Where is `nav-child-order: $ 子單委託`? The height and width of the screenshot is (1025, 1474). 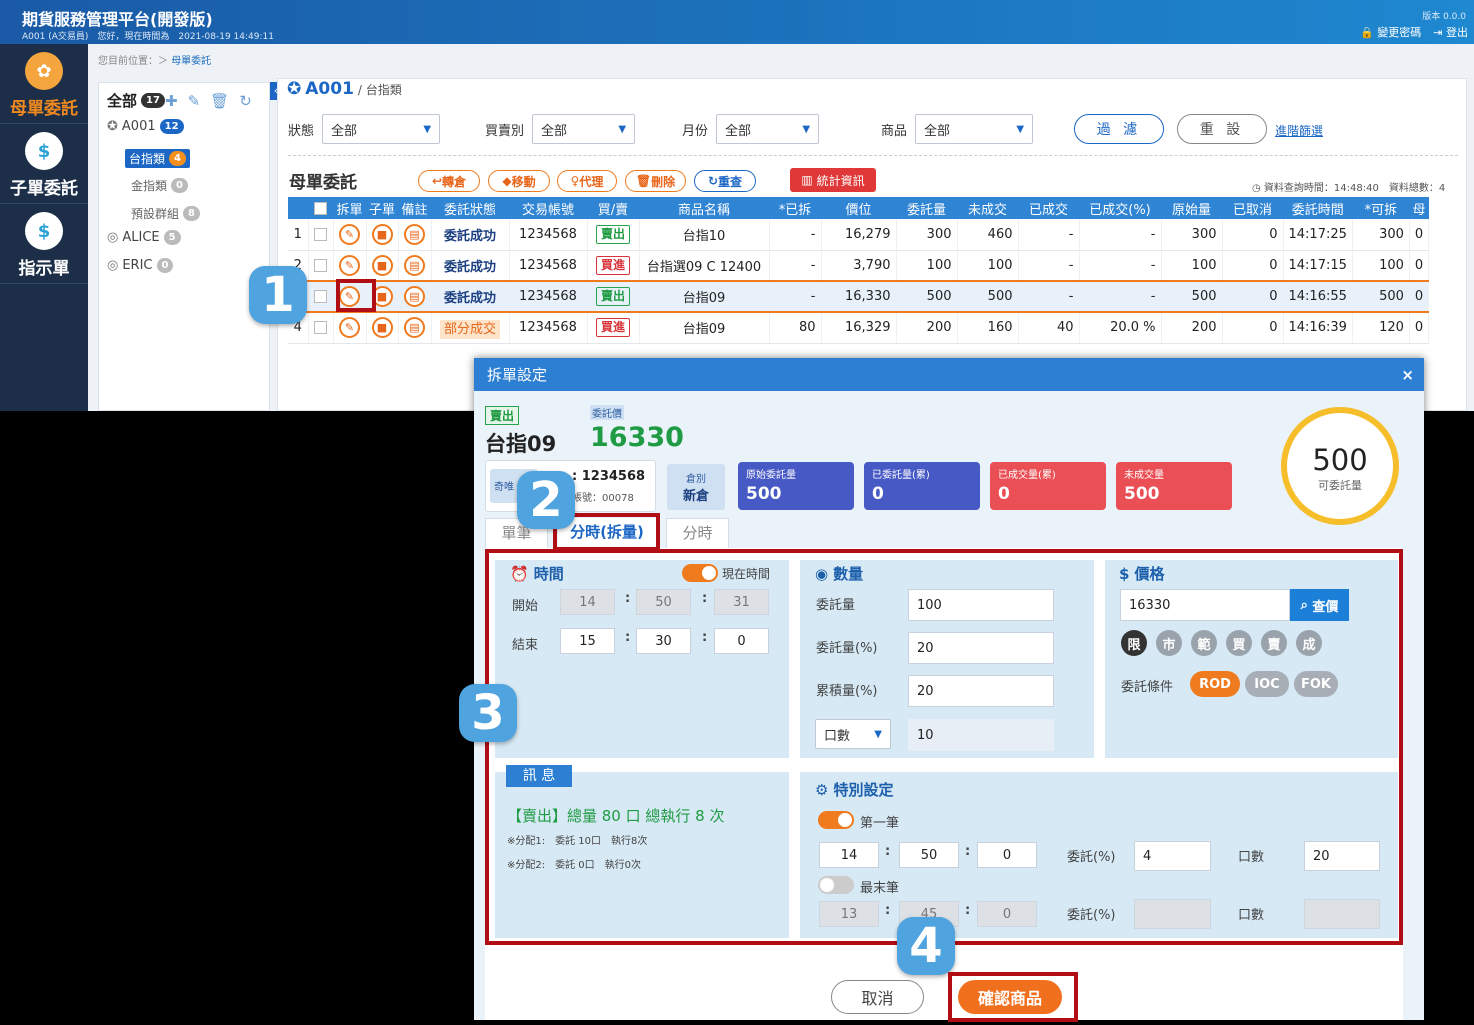 nav-child-order: $ 子單委託 is located at coordinates (44, 164).